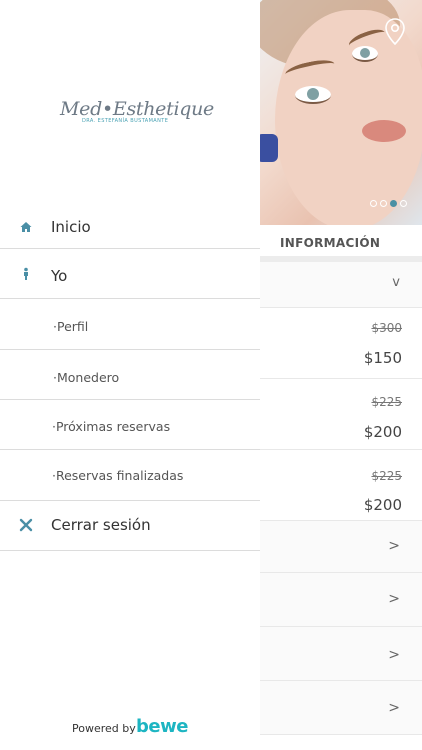 Image resolution: width=422 pixels, height=750 pixels. Describe the element at coordinates (396, 282) in the screenshot. I see `chevron-down-icon: v` at that location.